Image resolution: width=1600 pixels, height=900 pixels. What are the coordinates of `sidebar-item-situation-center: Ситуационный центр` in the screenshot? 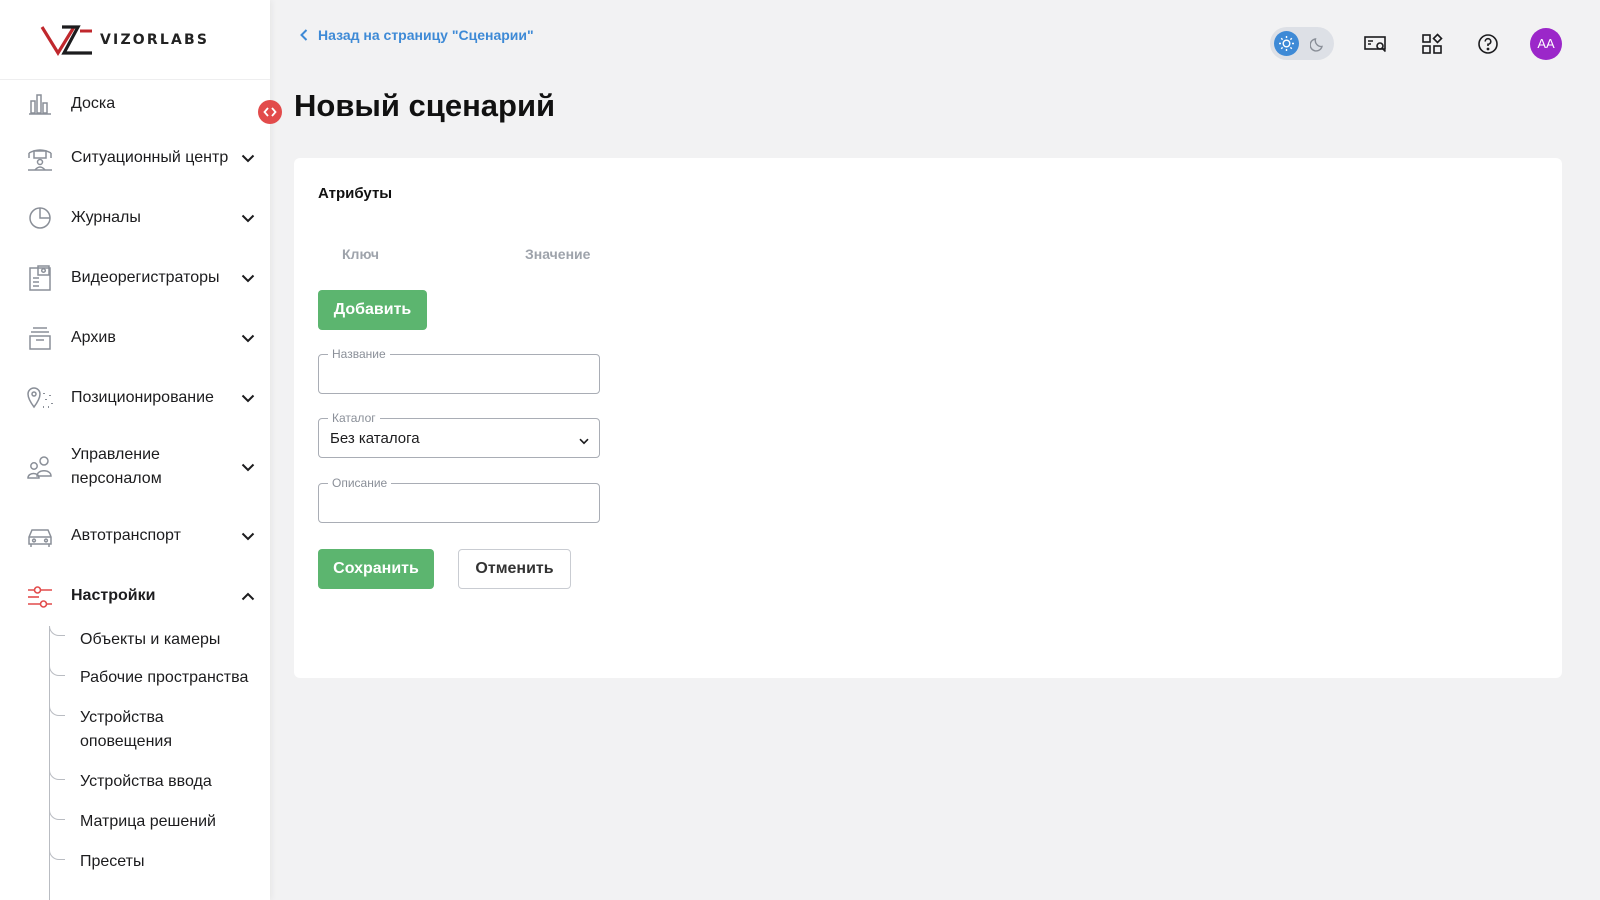 It's located at (135, 158).